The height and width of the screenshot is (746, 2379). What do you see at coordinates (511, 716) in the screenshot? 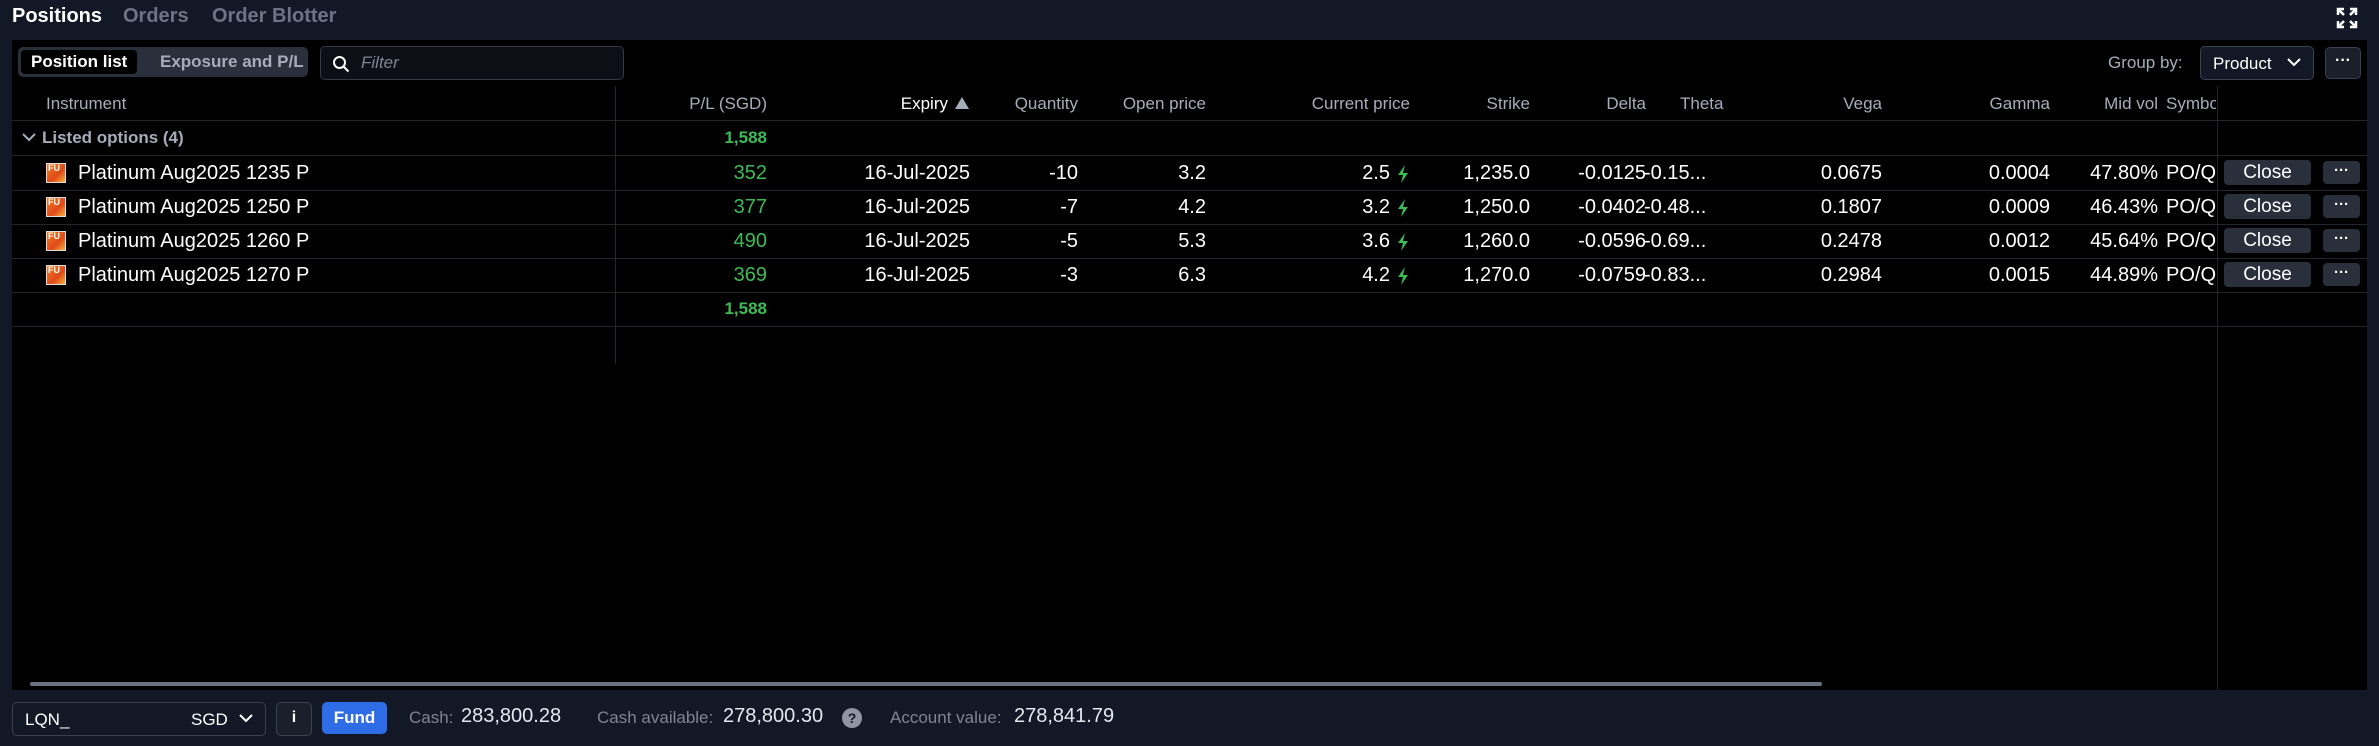
I see `cash-value: 283,800.28` at bounding box center [511, 716].